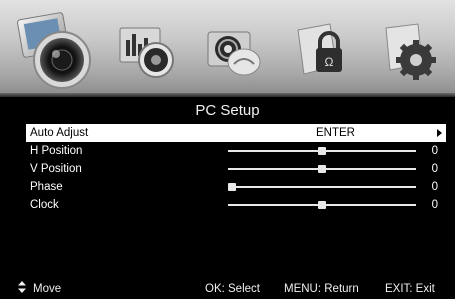  I want to click on h-position-slider-knob, so click(322, 151).